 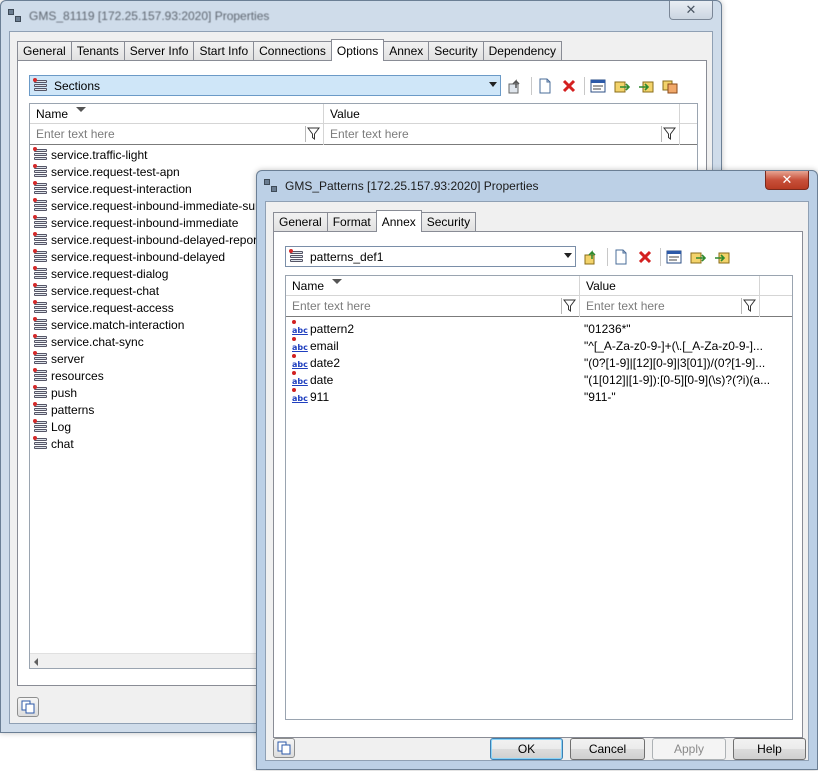 What do you see at coordinates (112, 188) in the screenshot?
I see `section-name-cell: service.request-interaction` at bounding box center [112, 188].